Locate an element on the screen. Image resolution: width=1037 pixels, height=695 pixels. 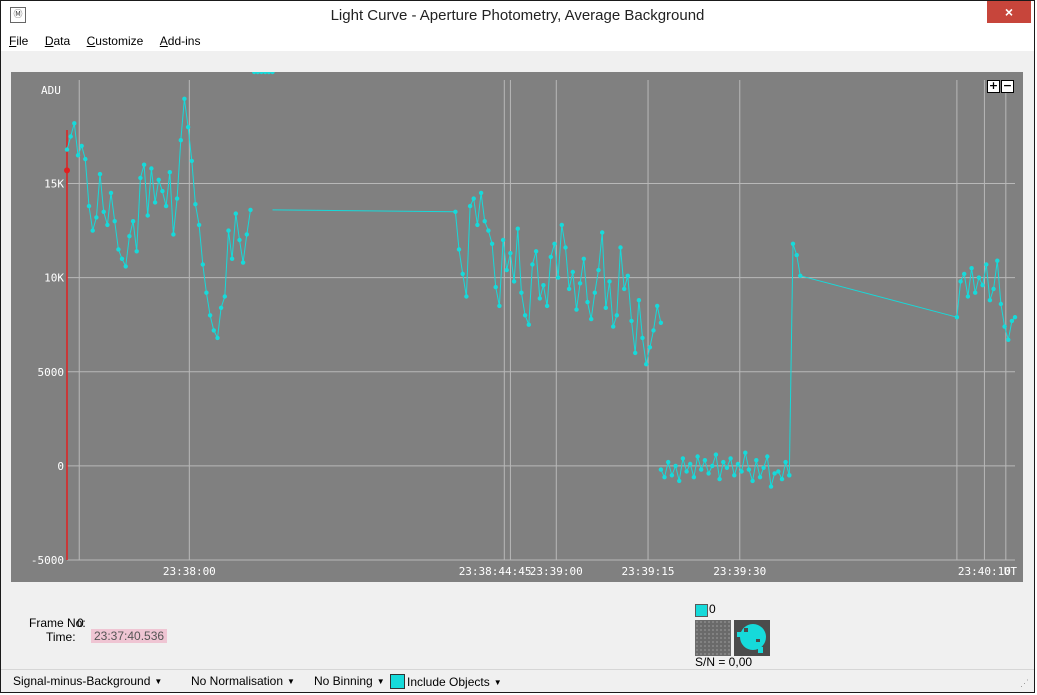
signal-mode-dropdown: Signal-minus-Background ▼ is located at coordinates (87, 681).